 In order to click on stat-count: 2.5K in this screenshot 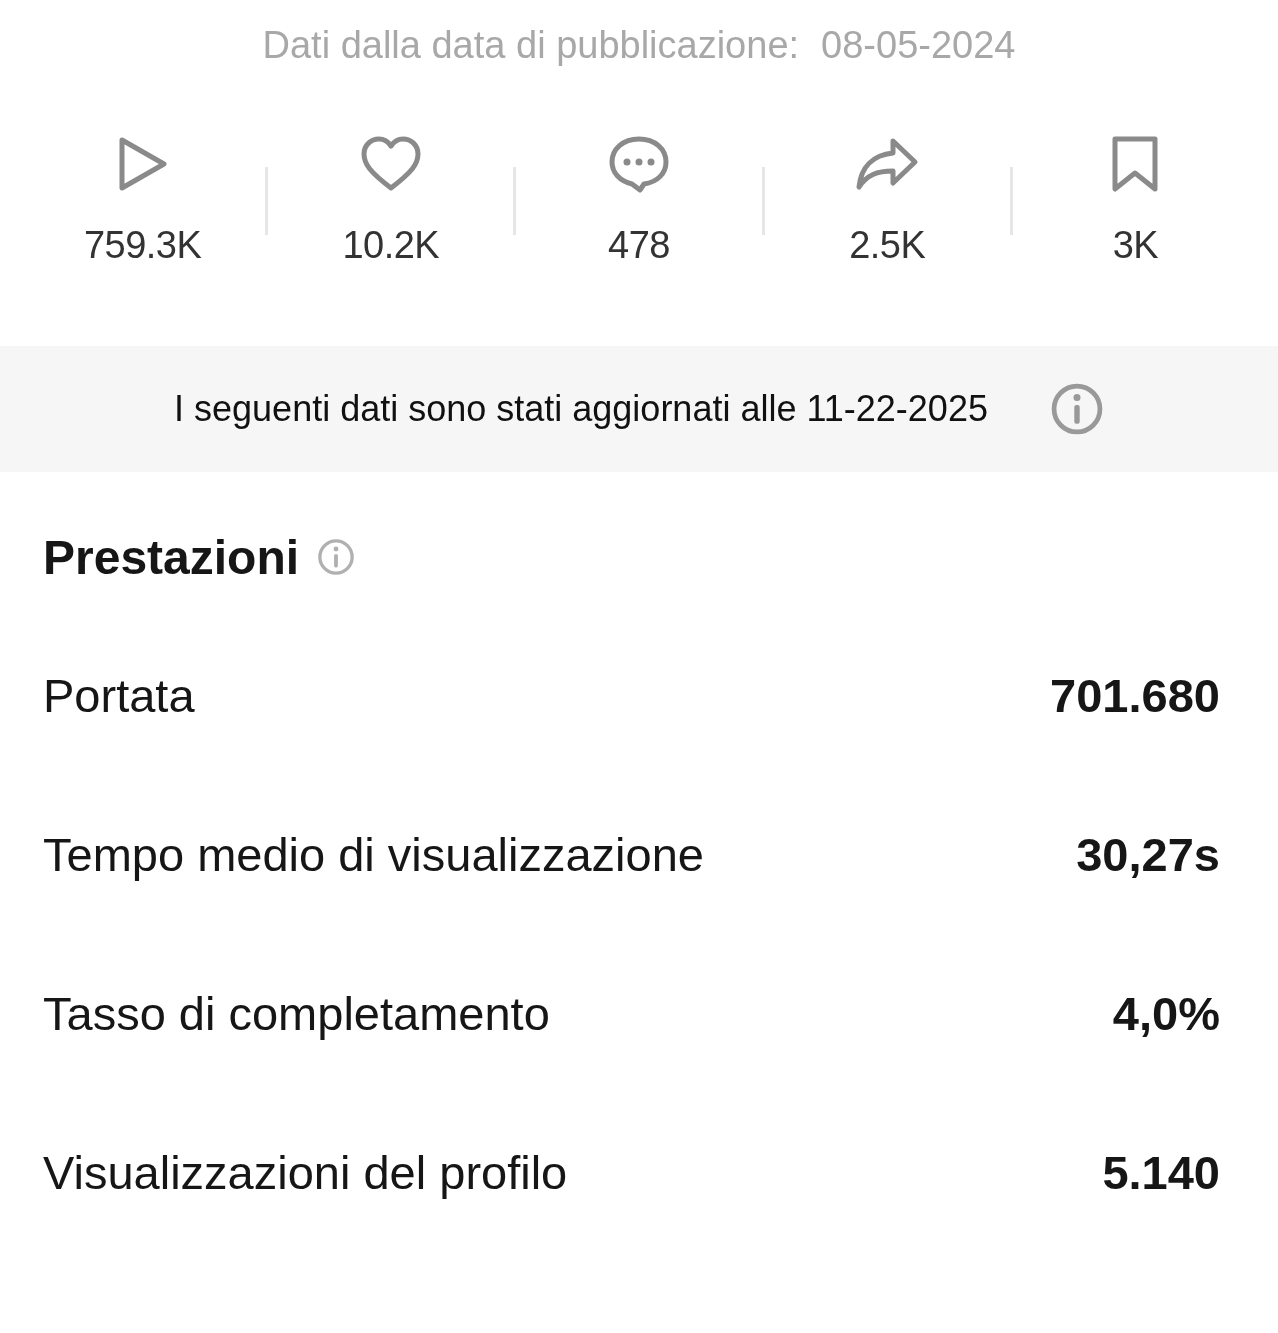, I will do `click(887, 245)`.